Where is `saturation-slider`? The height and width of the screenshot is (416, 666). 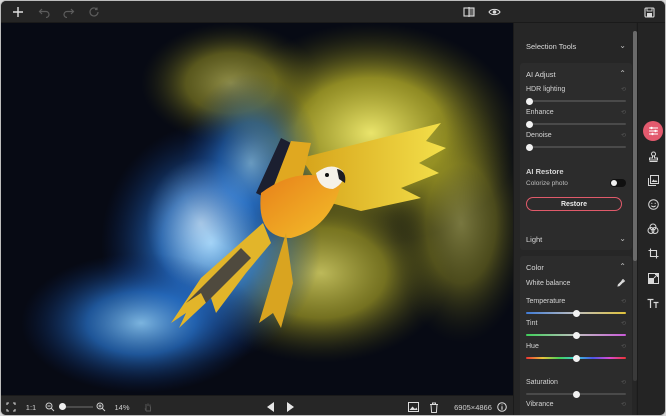 saturation-slider is located at coordinates (576, 394).